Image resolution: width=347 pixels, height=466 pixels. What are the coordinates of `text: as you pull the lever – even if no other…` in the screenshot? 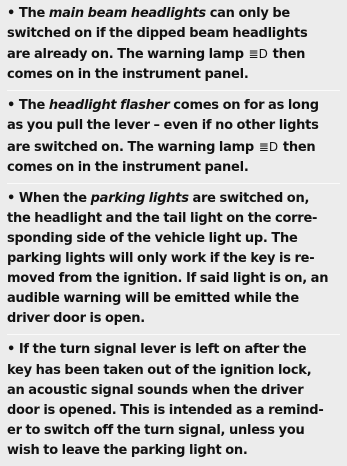 It's located at (163, 126).